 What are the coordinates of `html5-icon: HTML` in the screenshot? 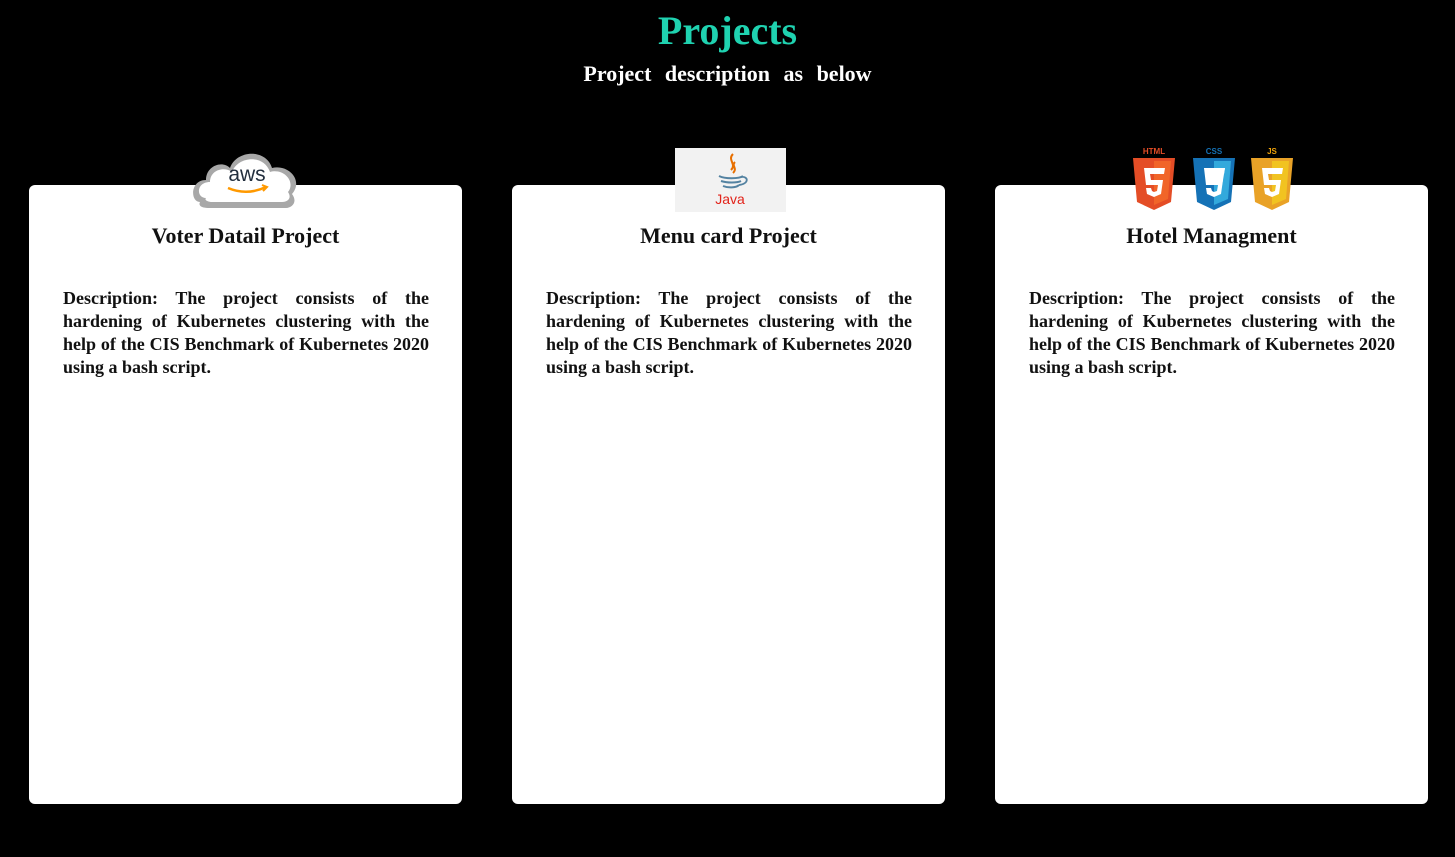 It's located at (1154, 178).